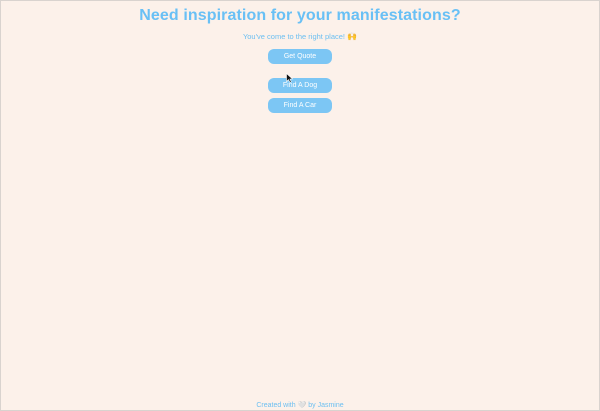  What do you see at coordinates (300, 56) in the screenshot?
I see `get-quote-button: Get Quote` at bounding box center [300, 56].